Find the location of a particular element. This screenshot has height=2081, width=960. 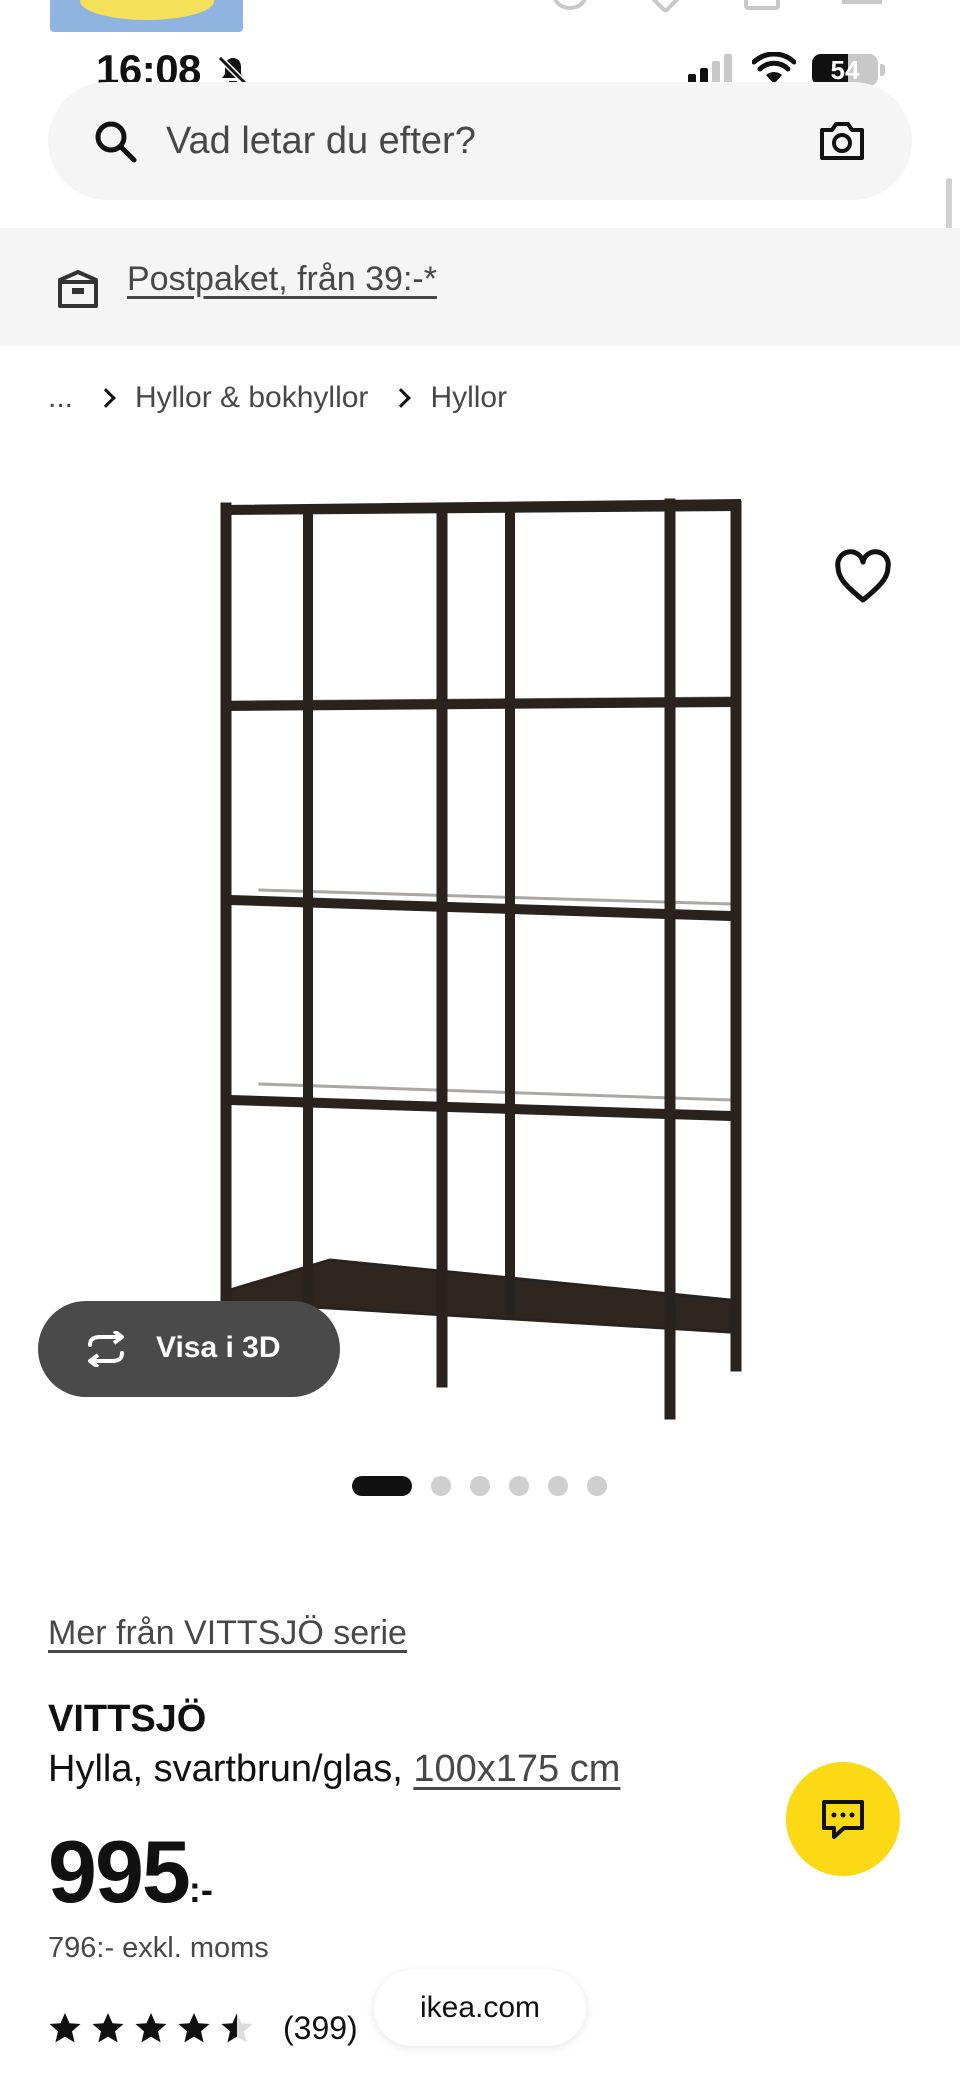

rating: (399) is located at coordinates (203, 2028).